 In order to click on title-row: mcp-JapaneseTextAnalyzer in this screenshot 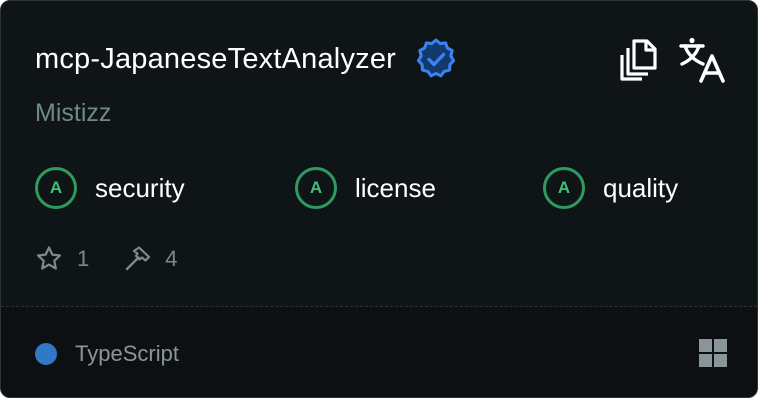, I will do `click(246, 59)`.